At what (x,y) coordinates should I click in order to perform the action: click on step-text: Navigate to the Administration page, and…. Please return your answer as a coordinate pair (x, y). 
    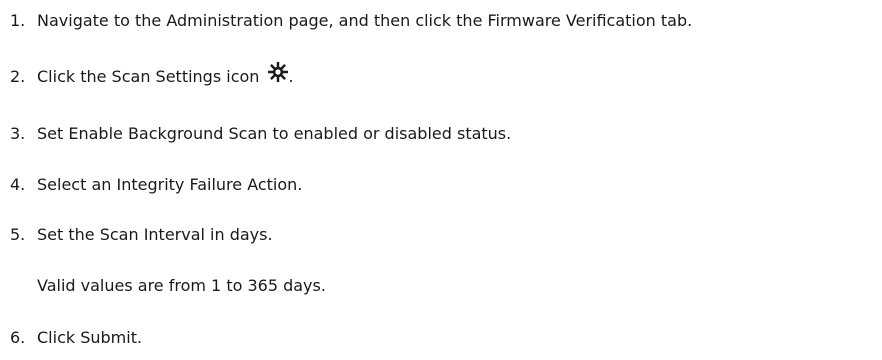
    Looking at the image, I should click on (365, 20).